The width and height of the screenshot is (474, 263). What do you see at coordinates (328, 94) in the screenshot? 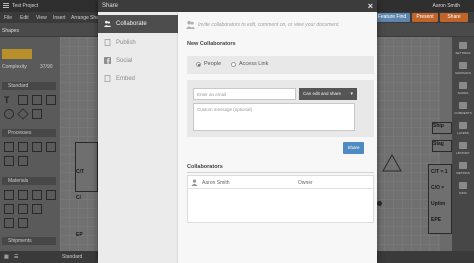
I see `permission-dropdown: Can edit and share ▾` at bounding box center [328, 94].